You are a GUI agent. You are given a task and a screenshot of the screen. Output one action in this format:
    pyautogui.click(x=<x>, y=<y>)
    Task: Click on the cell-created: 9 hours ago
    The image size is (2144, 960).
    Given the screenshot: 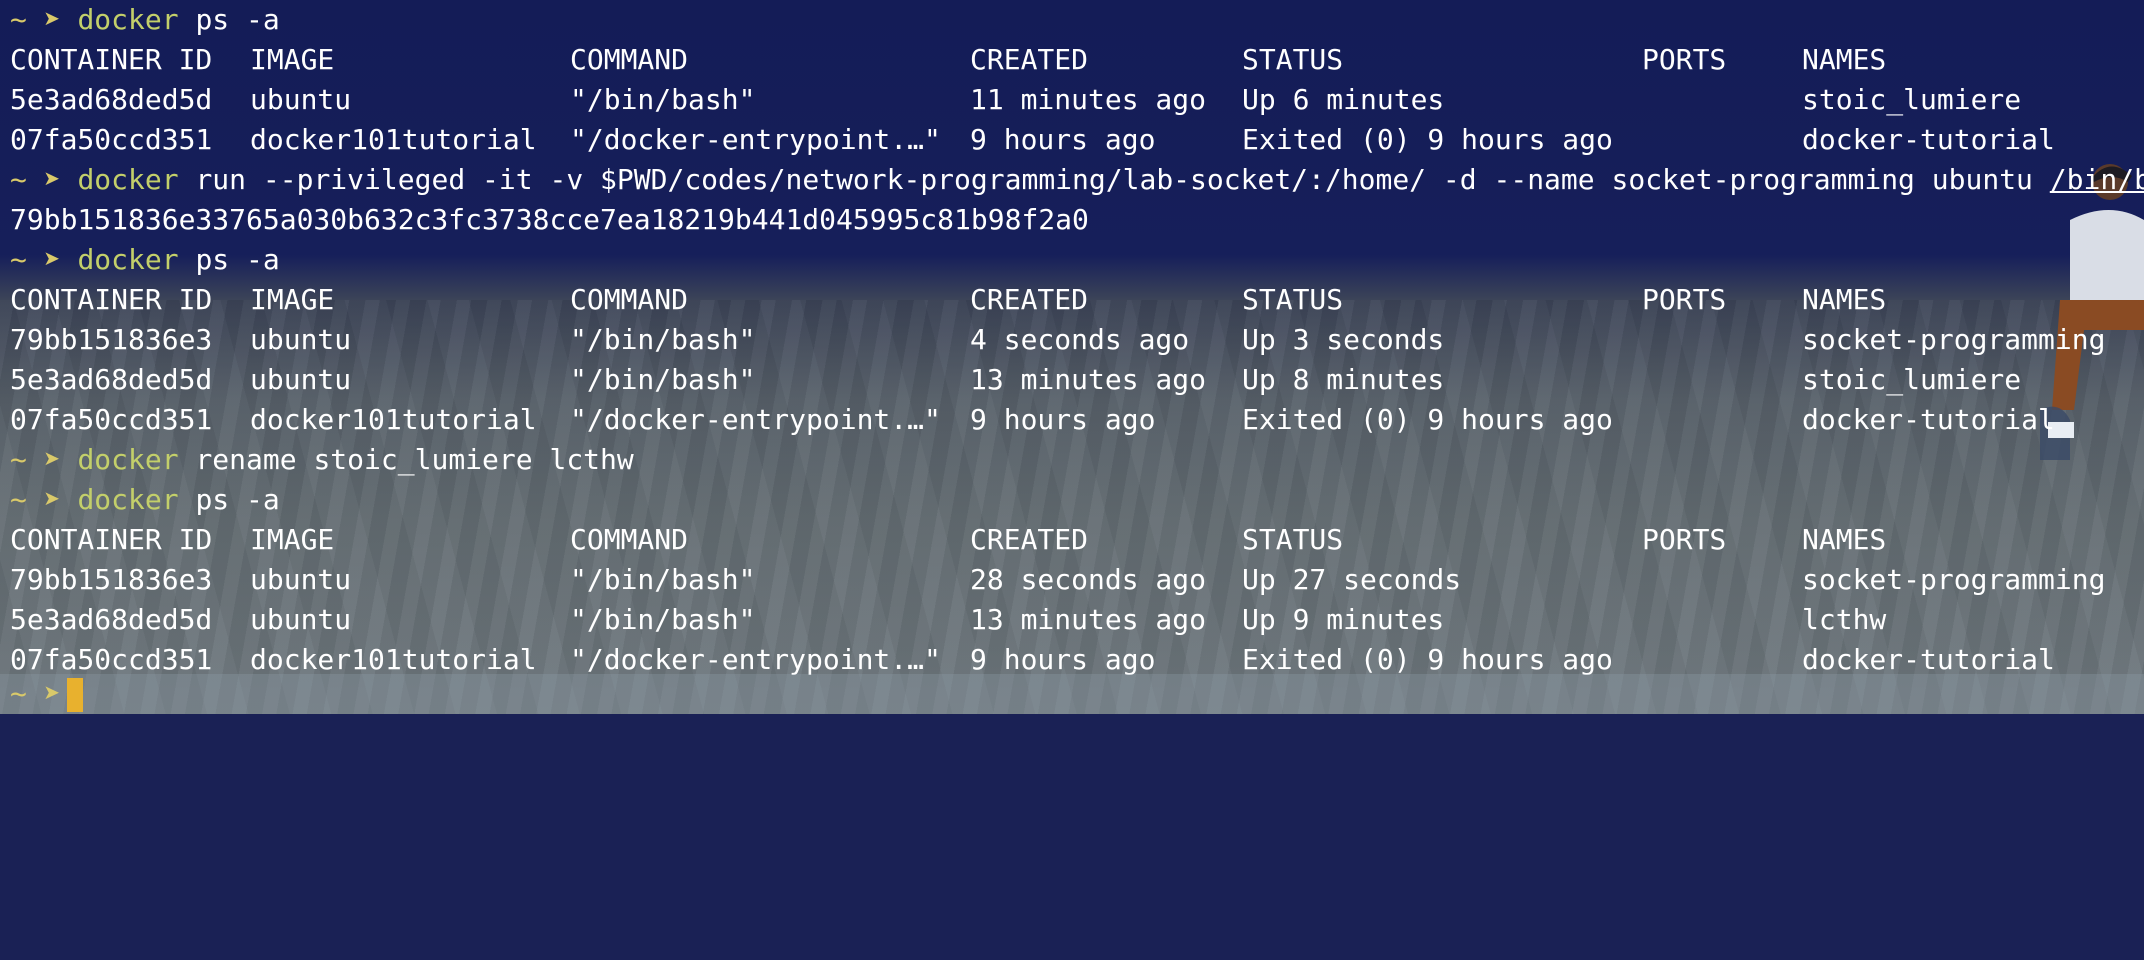 What is the action you would take?
    pyautogui.click(x=1063, y=419)
    